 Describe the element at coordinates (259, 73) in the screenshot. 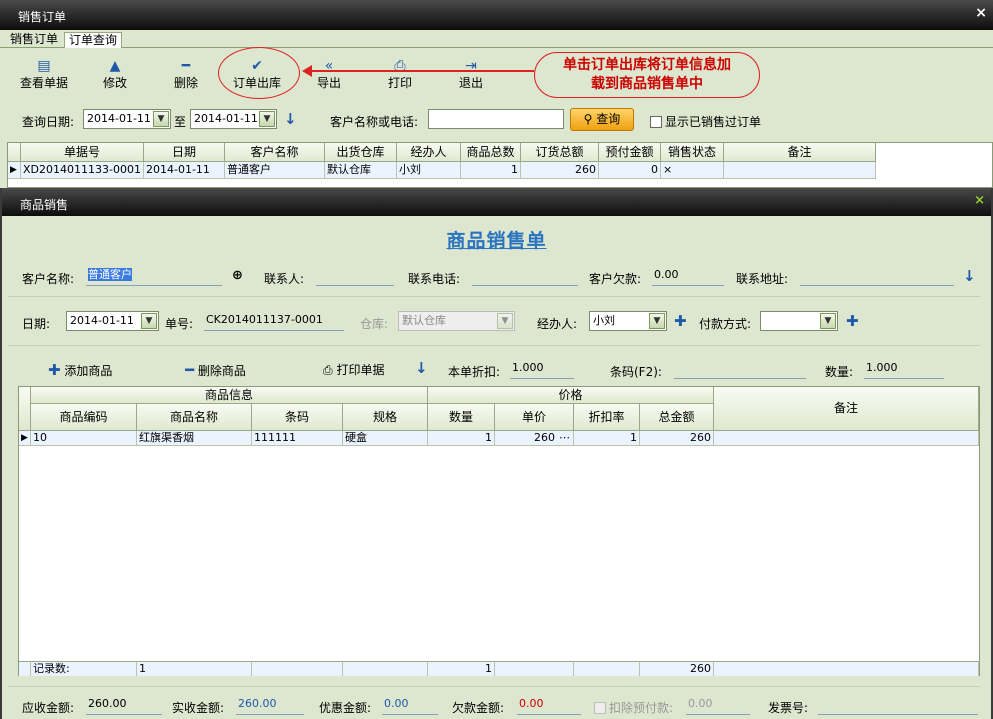

I see `checkout-highlight-circle` at that location.